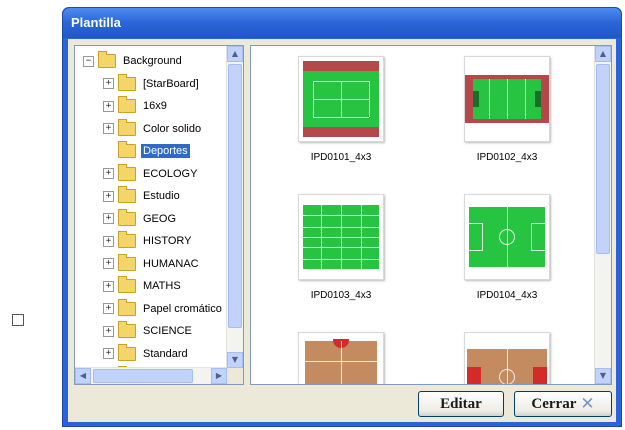 This screenshot has width=625, height=430. I want to click on tree-folder-item: + MATHS, so click(151, 286).